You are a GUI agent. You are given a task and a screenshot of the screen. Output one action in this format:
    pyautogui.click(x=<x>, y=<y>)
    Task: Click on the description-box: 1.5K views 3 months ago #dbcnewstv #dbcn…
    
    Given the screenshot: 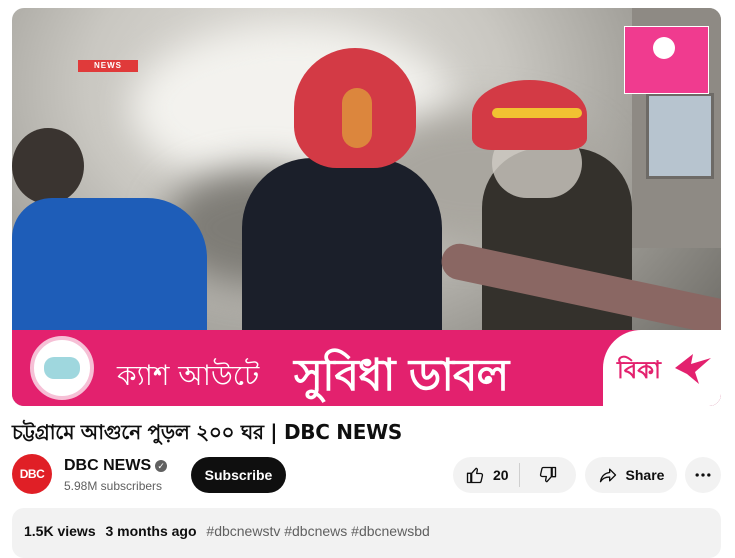 What is the action you would take?
    pyautogui.click(x=366, y=533)
    